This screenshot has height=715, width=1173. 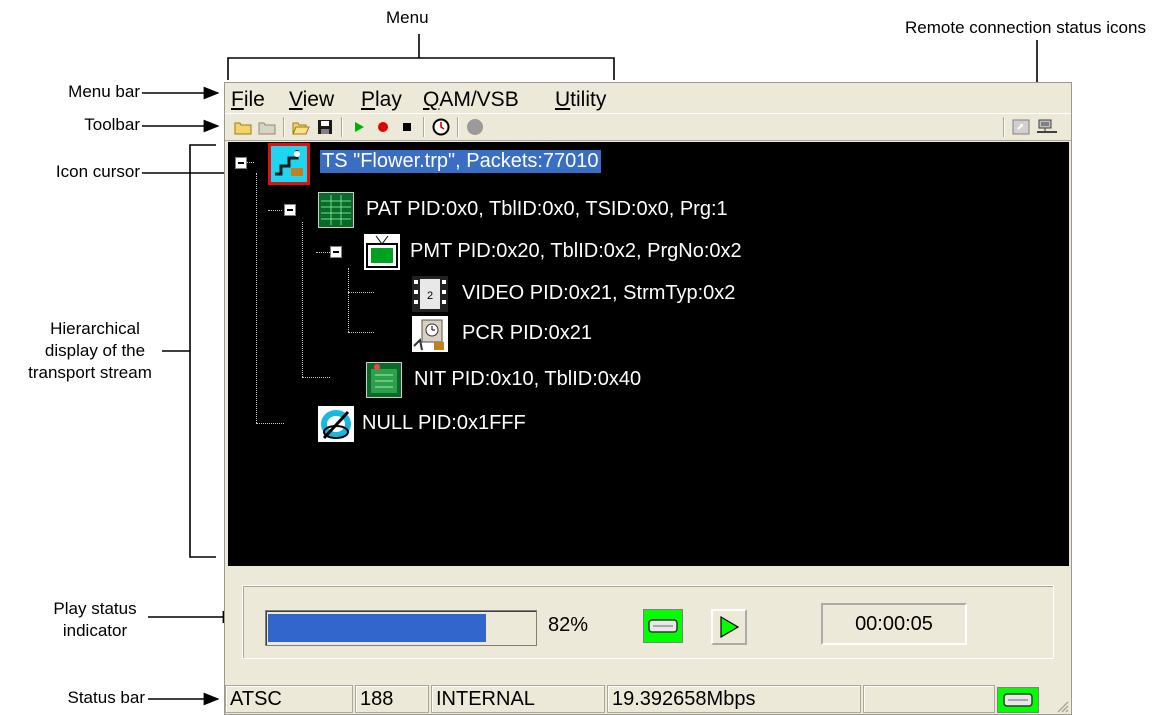 I want to click on remote-connect-icon, so click(x=1021, y=127).